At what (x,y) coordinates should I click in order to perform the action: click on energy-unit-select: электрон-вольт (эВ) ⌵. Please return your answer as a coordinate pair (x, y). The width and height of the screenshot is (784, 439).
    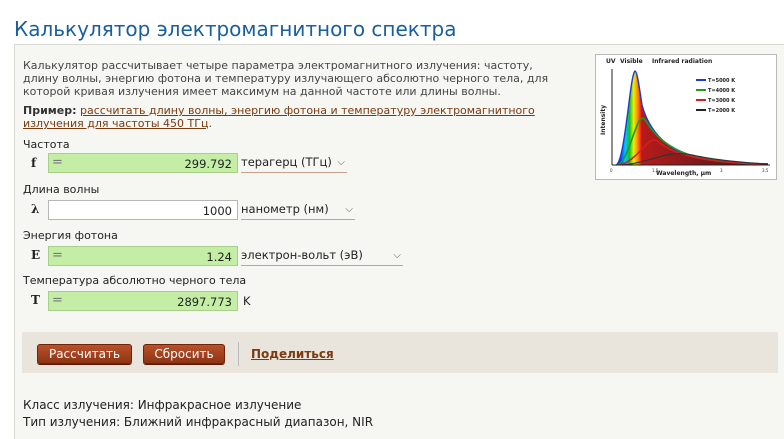
    Looking at the image, I should click on (322, 256).